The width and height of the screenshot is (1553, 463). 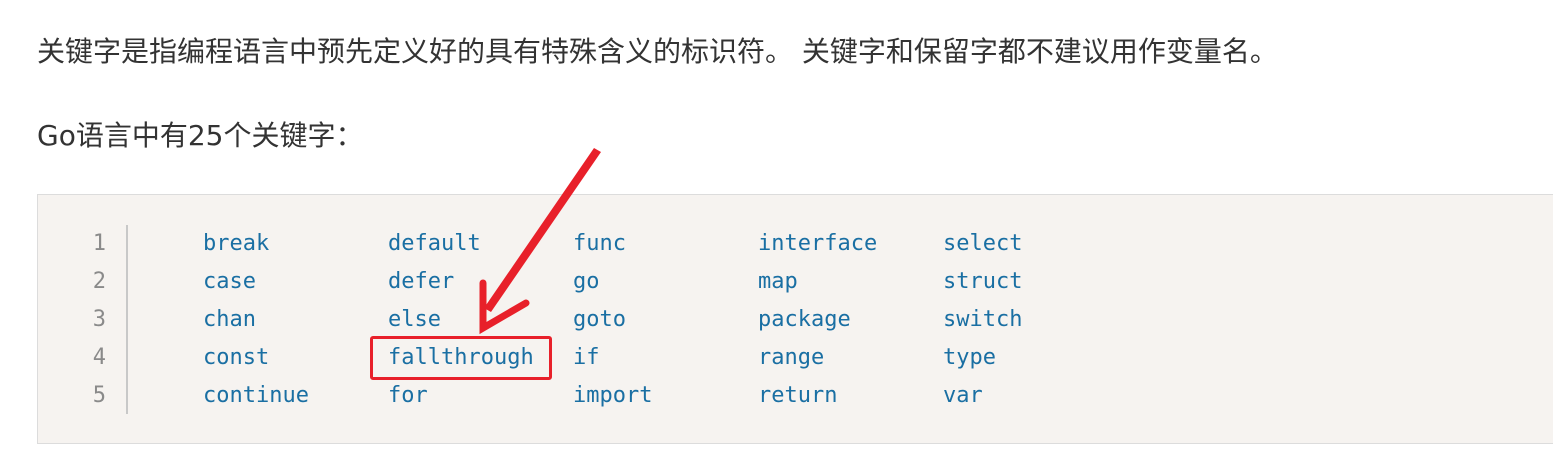 I want to click on annotation-arrow-icon, so click(x=540, y=241).